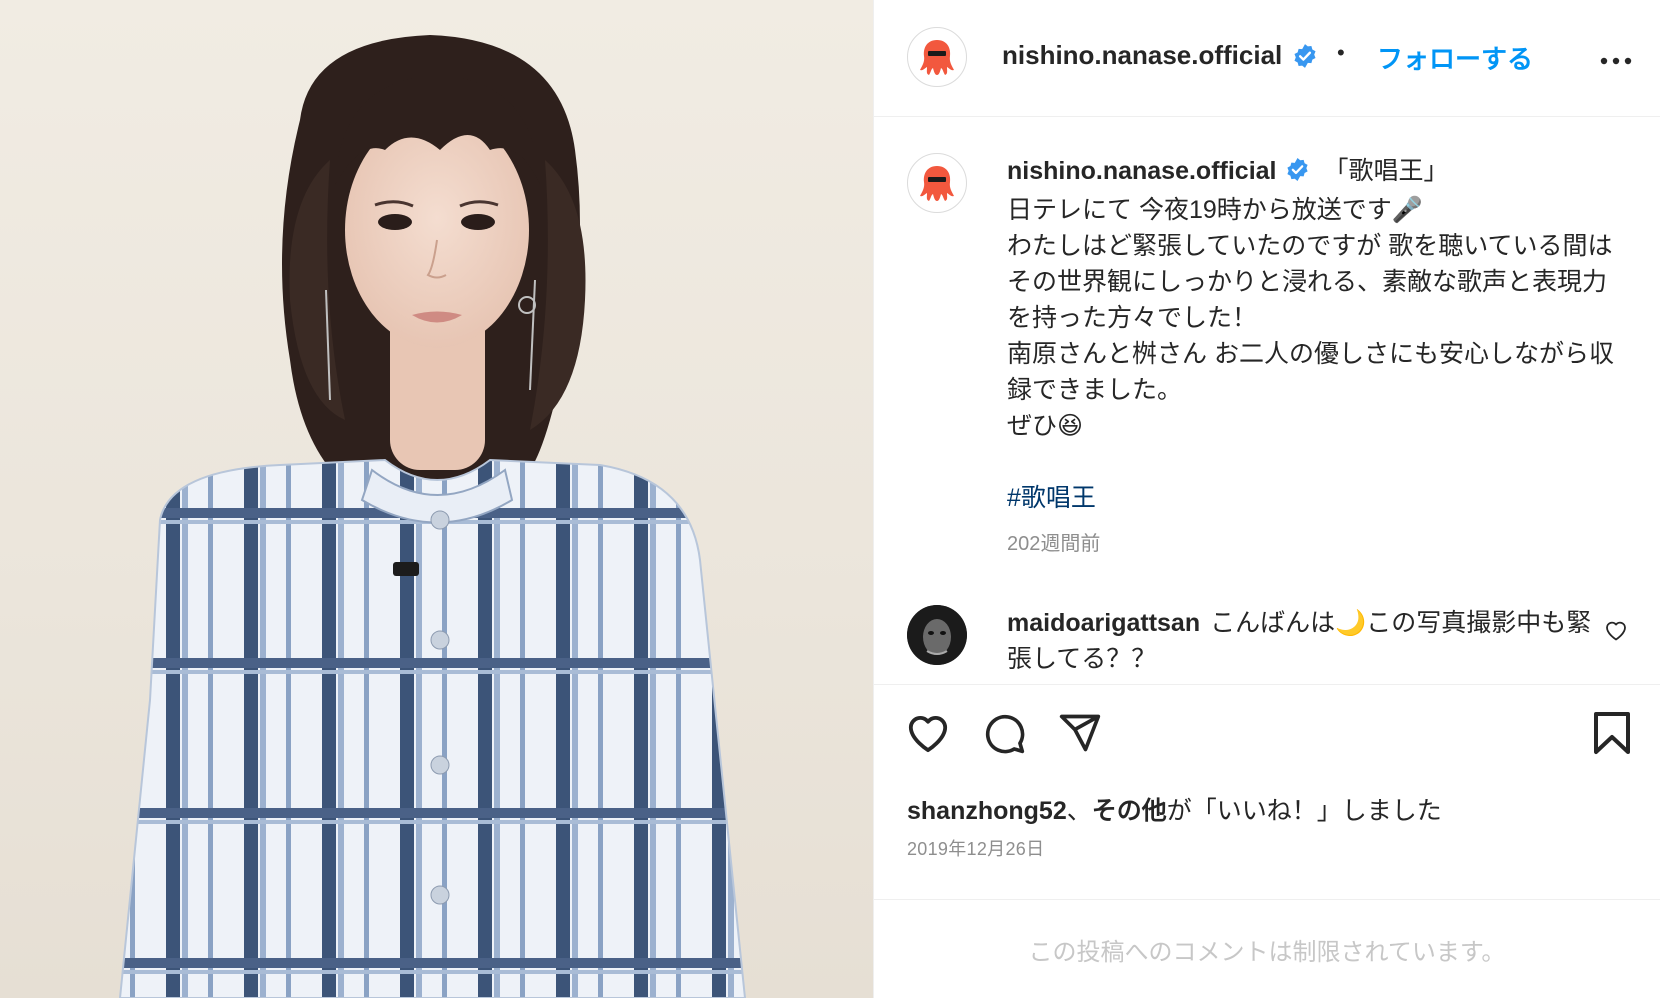 This screenshot has height=998, width=1660. Describe the element at coordinates (1054, 544) in the screenshot. I see `caption-age: 202週間前` at that location.